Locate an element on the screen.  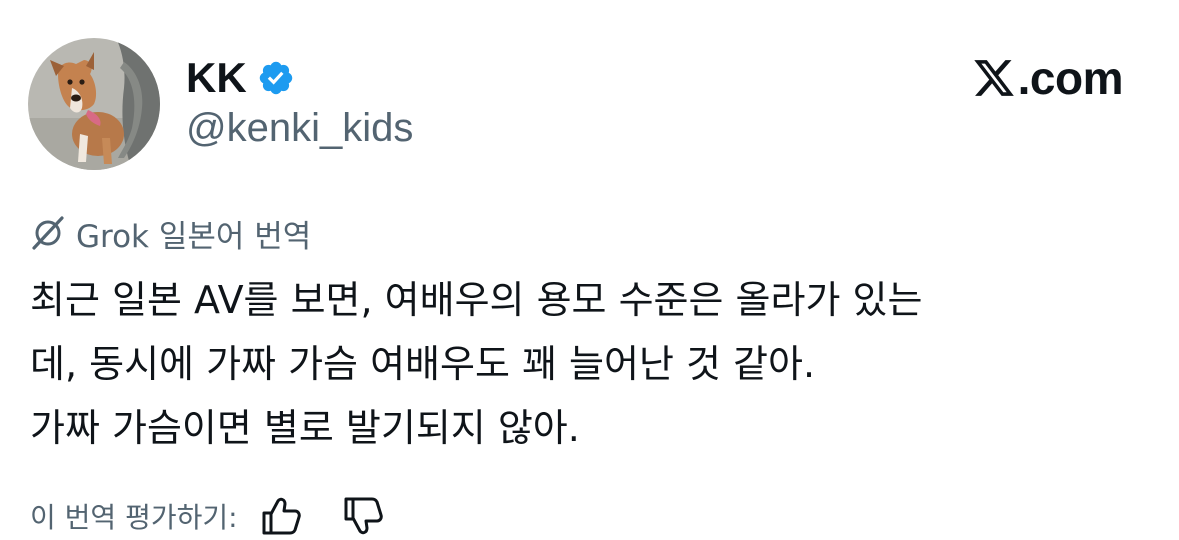
translation-indicator: Grok 일본어 번역 is located at coordinates (170, 233).